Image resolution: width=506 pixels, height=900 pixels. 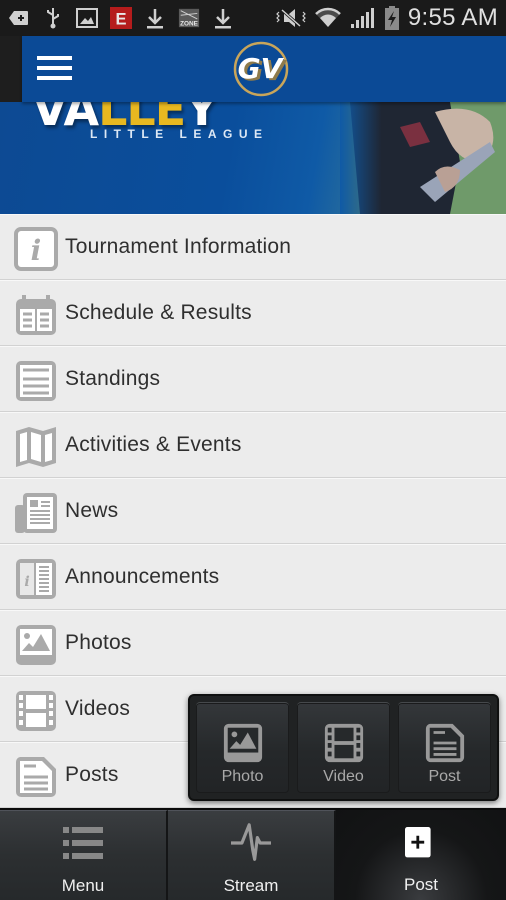 What do you see at coordinates (251, 842) in the screenshot?
I see `pulse-icon` at bounding box center [251, 842].